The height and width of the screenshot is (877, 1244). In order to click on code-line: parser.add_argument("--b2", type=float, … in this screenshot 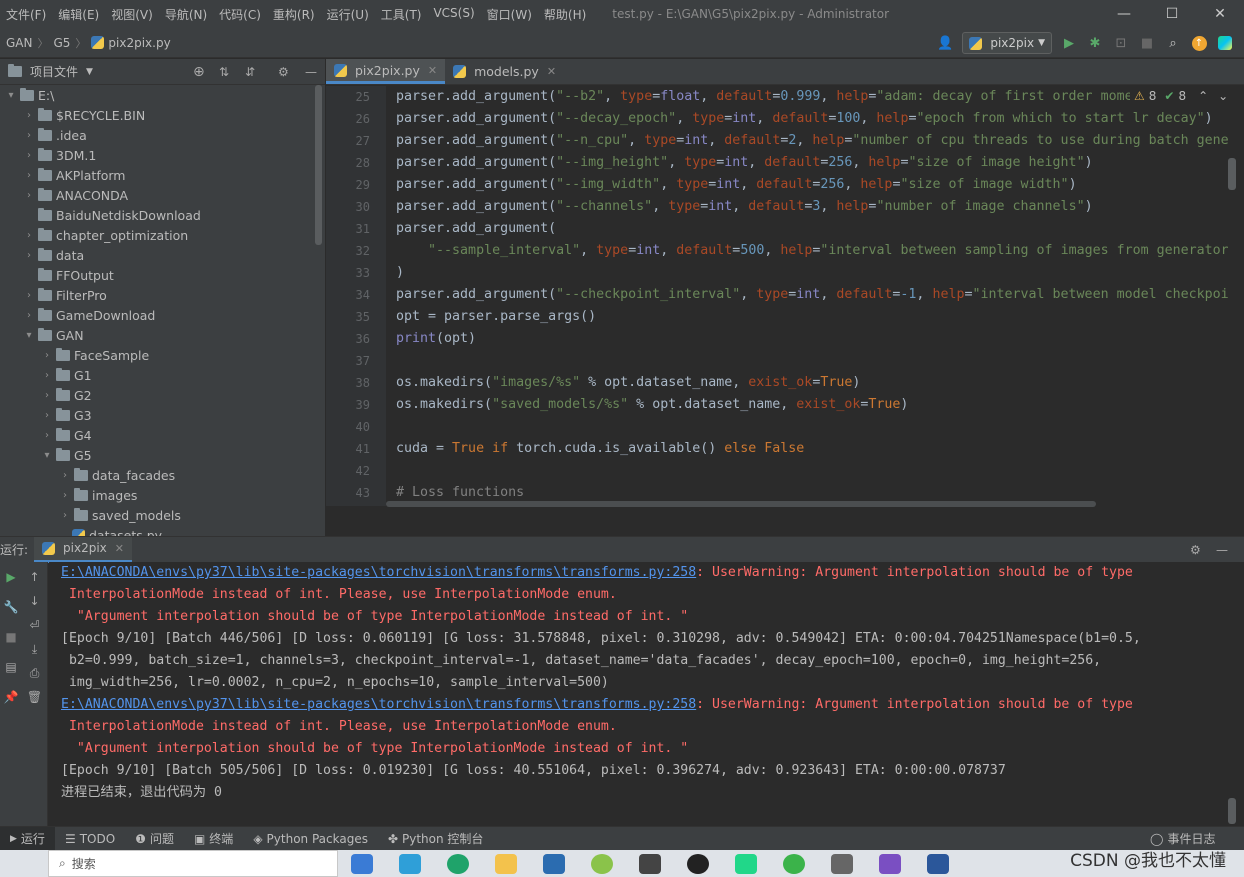, I will do `click(812, 97)`.